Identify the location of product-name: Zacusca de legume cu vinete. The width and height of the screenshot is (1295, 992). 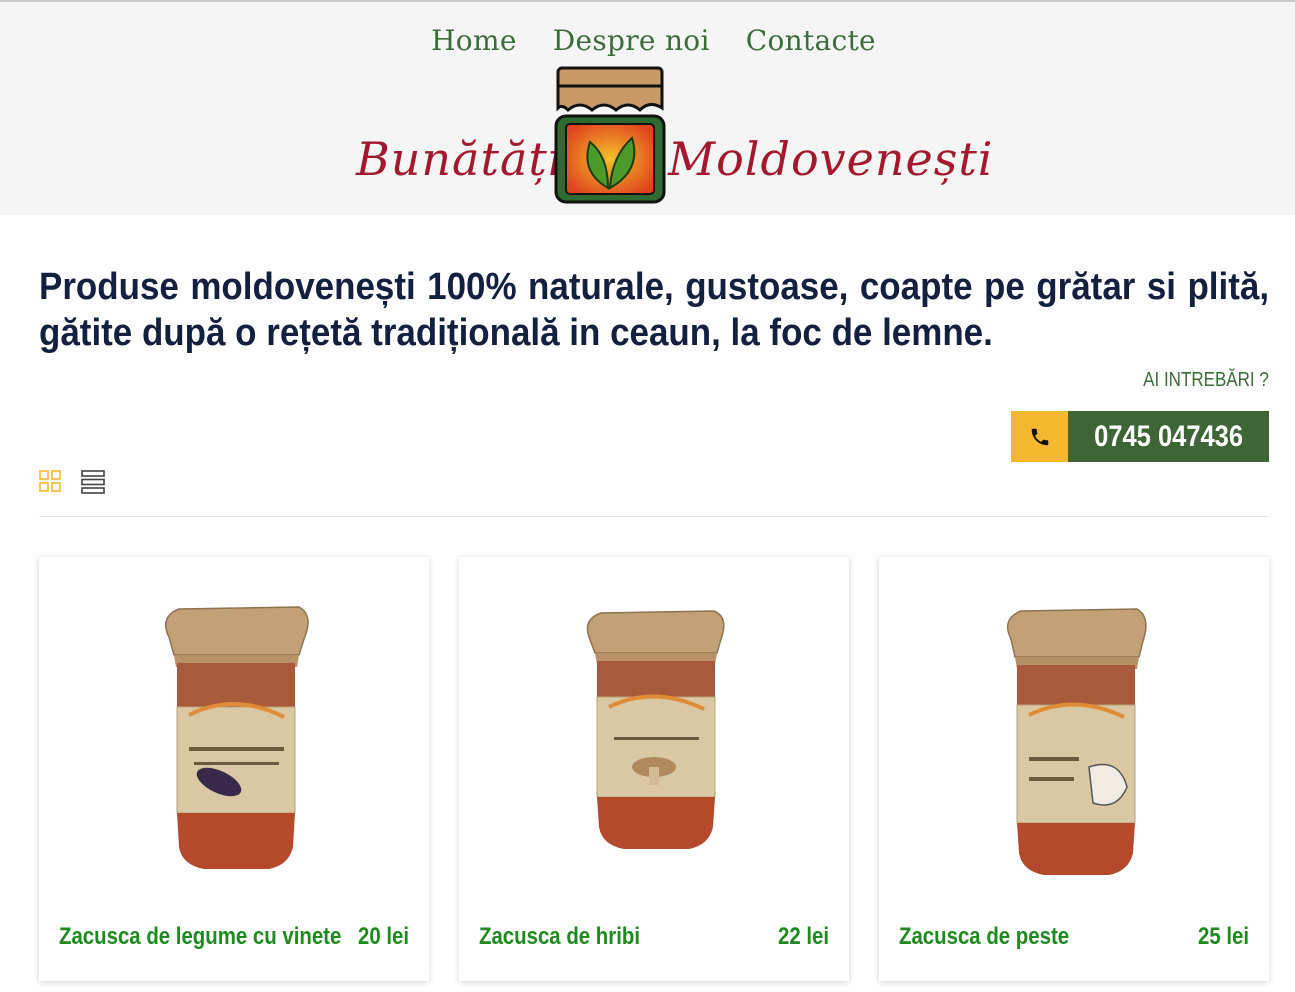
(200, 937).